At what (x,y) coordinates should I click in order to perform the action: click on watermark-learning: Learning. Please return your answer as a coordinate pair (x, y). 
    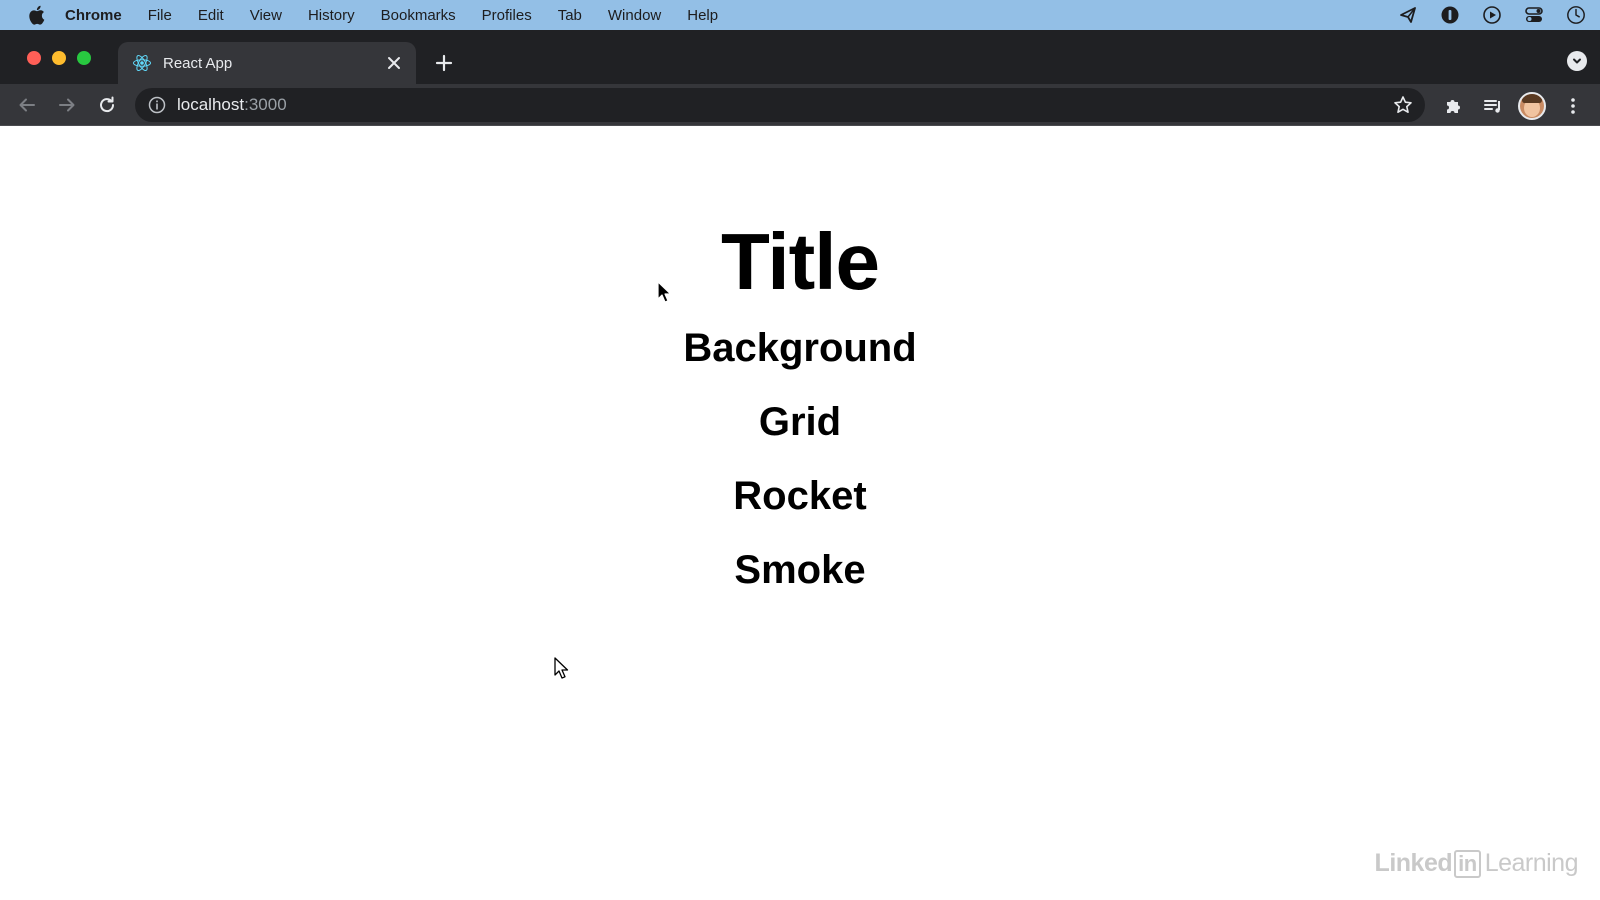
    Looking at the image, I should click on (1531, 863).